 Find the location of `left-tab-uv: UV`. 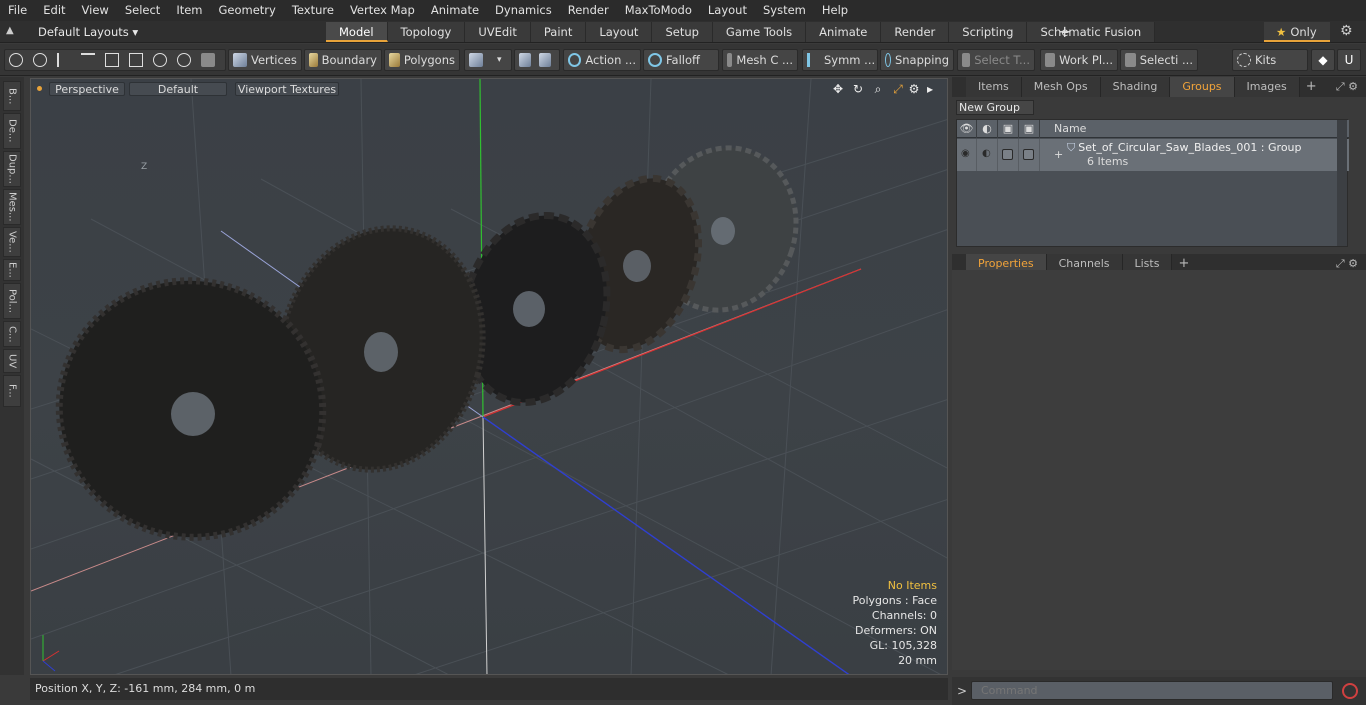

left-tab-uv: UV is located at coordinates (12, 361).